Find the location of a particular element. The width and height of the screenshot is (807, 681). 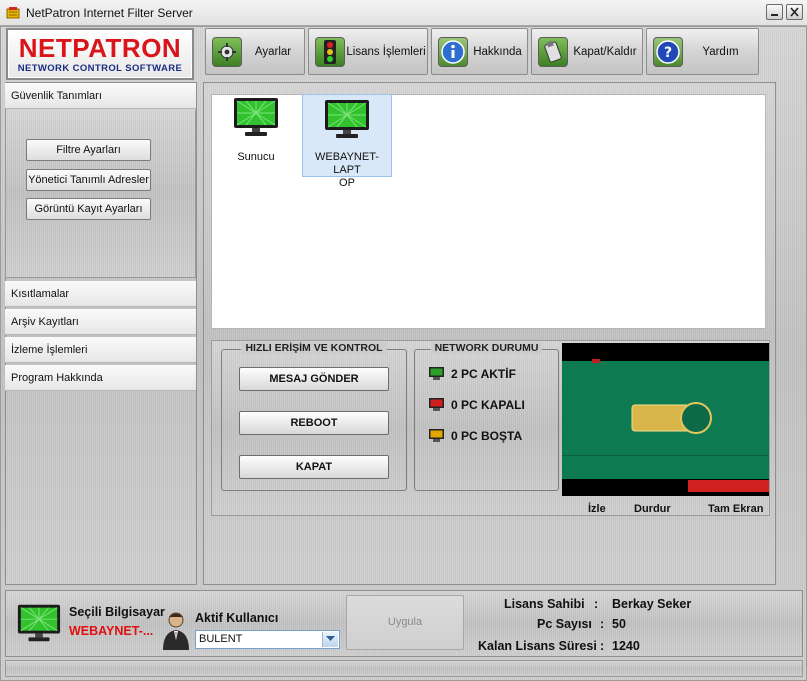

video-preview is located at coordinates (665, 419).